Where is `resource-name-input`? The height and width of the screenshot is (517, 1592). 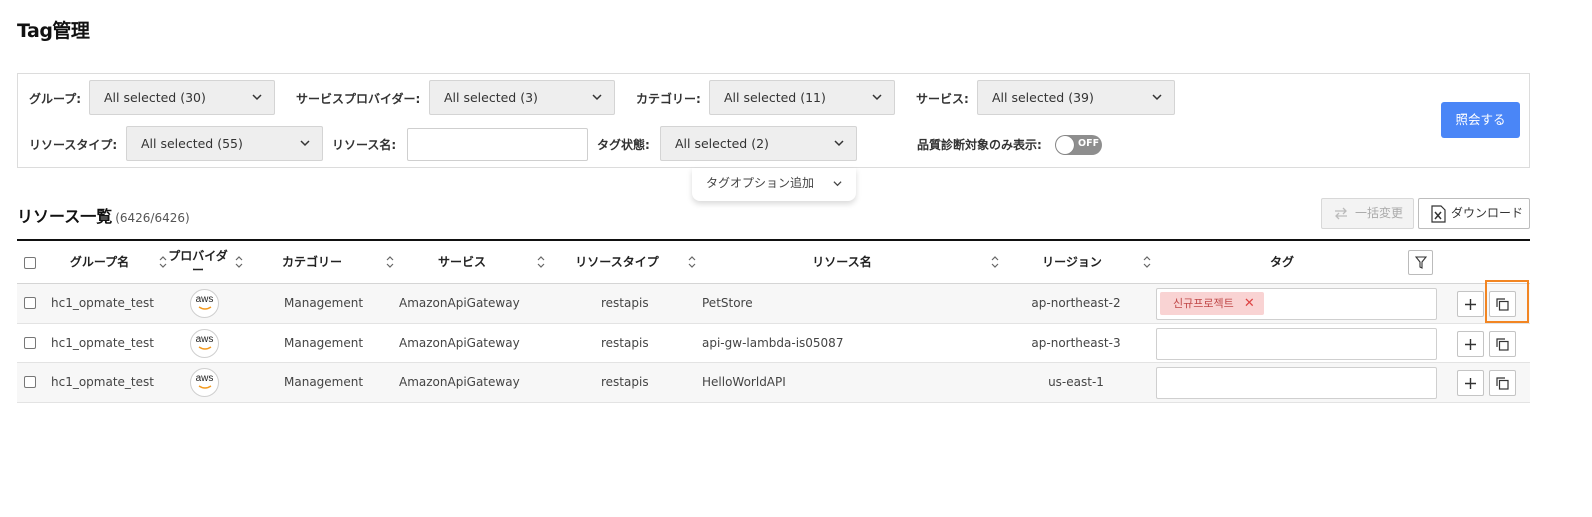 resource-name-input is located at coordinates (497, 144).